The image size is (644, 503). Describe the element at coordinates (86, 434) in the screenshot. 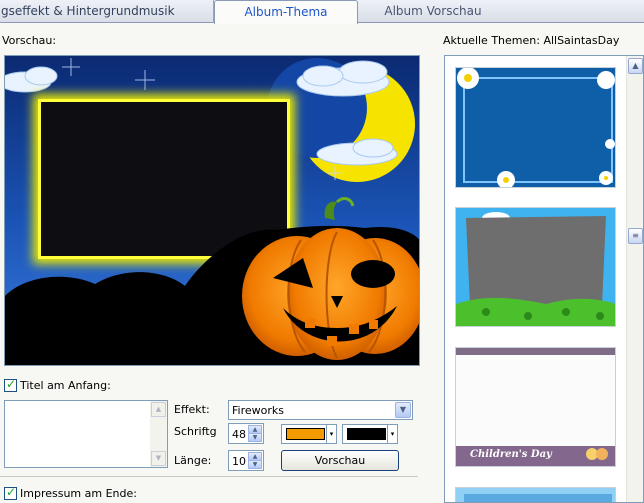

I see `title-text-input: ▲ ▼` at that location.